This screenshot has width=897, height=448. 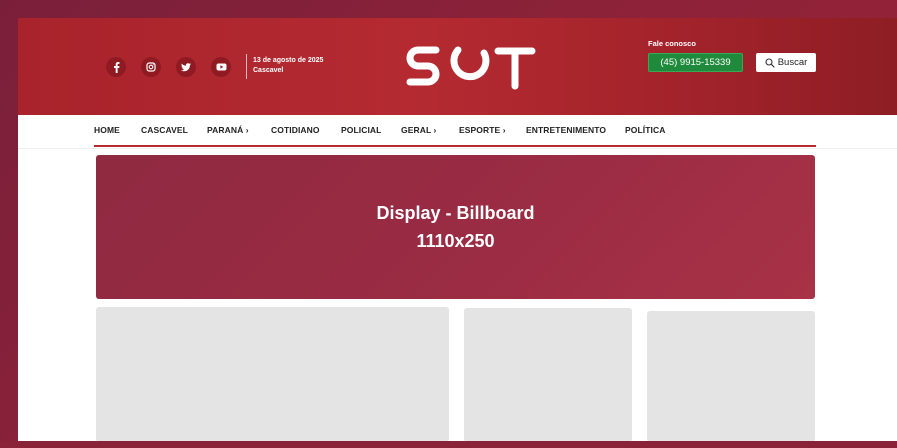 What do you see at coordinates (151, 67) in the screenshot?
I see `instagram-icon` at bounding box center [151, 67].